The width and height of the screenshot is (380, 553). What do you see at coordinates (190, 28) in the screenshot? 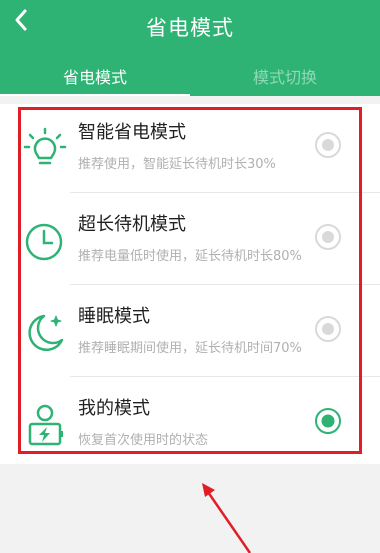
I see `page-title: 省电模式` at bounding box center [190, 28].